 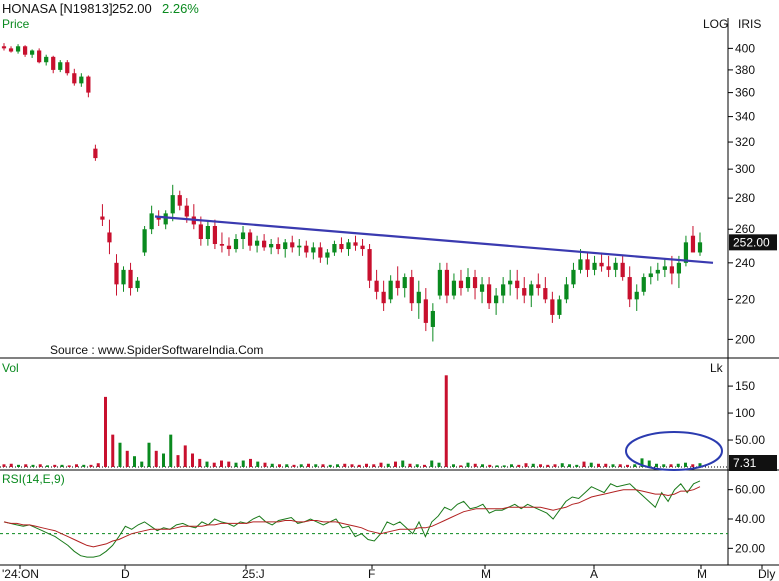 I want to click on price-tick-label: 280, so click(x=745, y=198).